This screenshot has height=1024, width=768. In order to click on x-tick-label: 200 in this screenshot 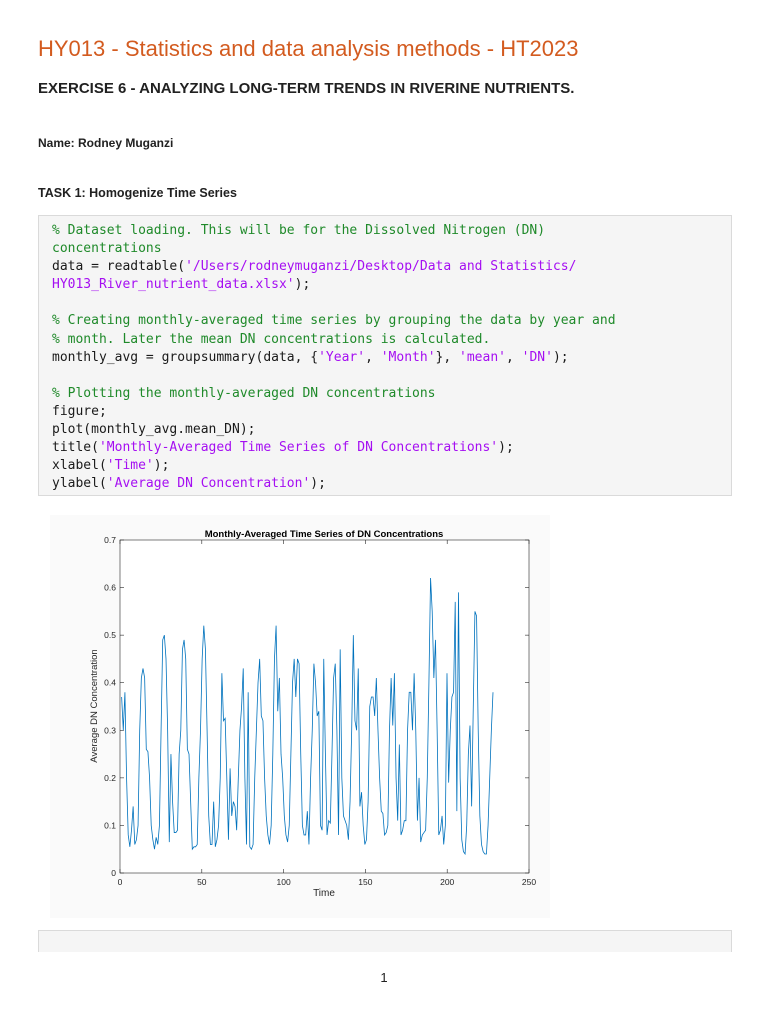, I will do `click(447, 882)`.